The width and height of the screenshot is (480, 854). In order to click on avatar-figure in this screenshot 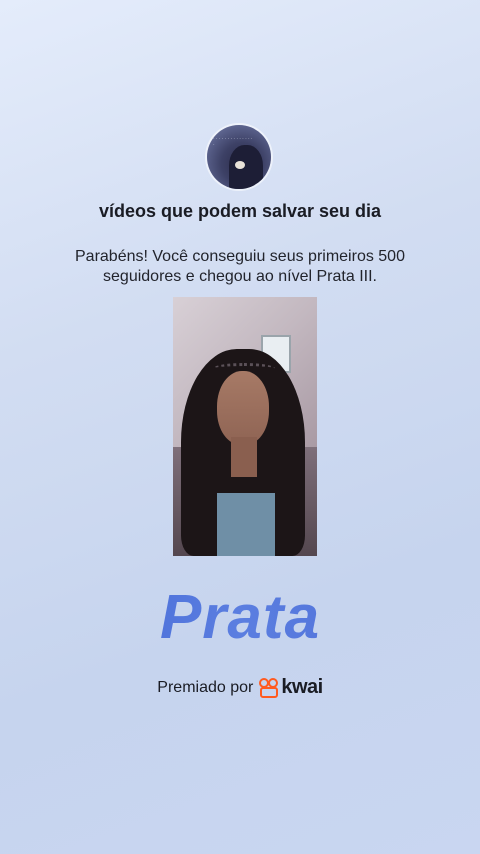, I will do `click(246, 167)`.